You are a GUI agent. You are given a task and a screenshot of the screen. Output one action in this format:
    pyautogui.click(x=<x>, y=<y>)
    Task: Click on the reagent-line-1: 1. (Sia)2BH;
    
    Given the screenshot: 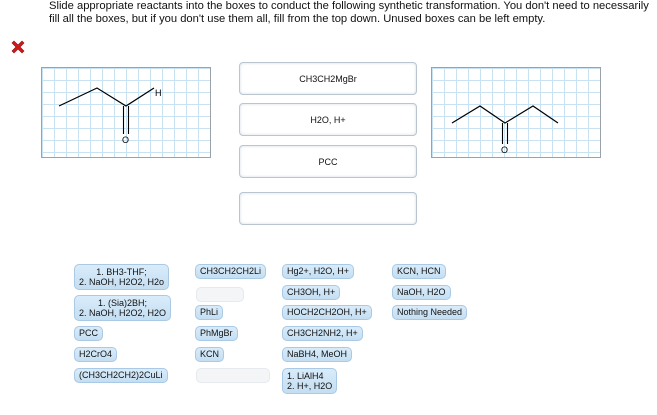 What is the action you would take?
    pyautogui.click(x=123, y=303)
    